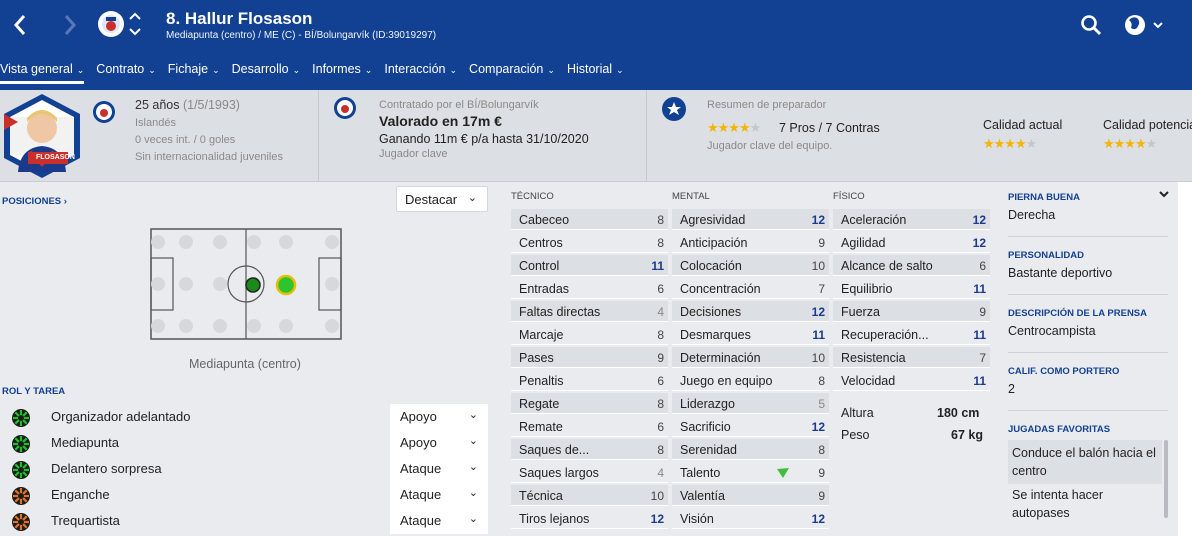 The image size is (1192, 536). What do you see at coordinates (589, 472) in the screenshot?
I see `attribute-row: Saques largos 4` at bounding box center [589, 472].